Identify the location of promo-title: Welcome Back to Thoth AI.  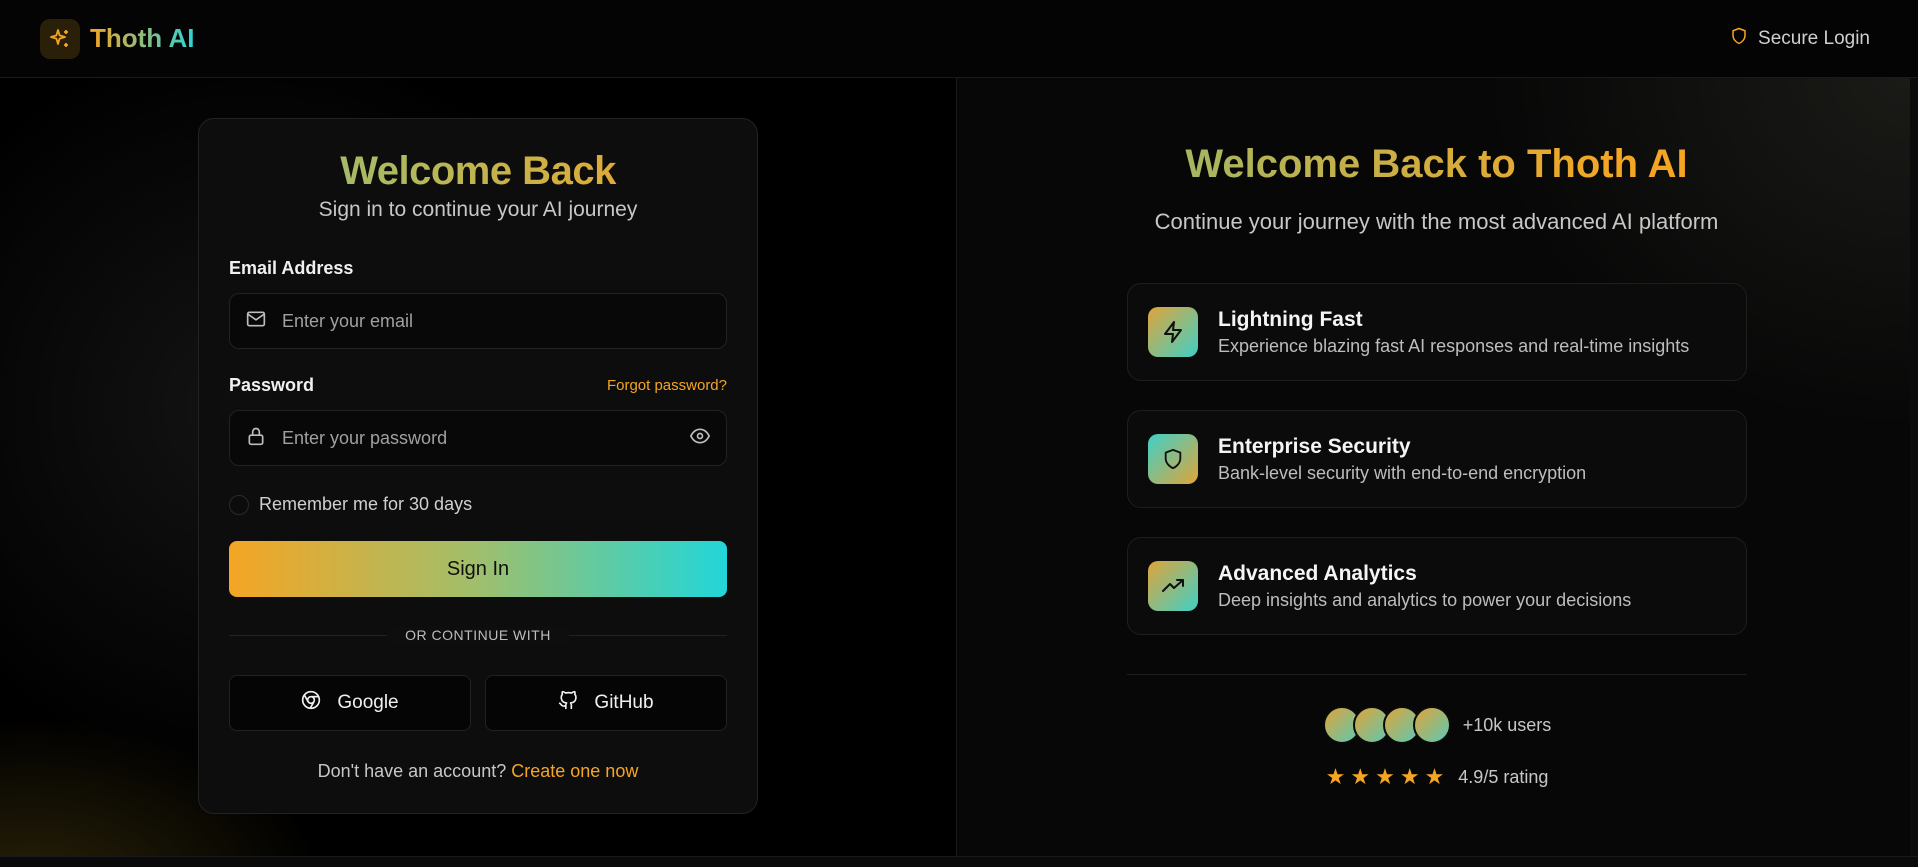
(1436, 164).